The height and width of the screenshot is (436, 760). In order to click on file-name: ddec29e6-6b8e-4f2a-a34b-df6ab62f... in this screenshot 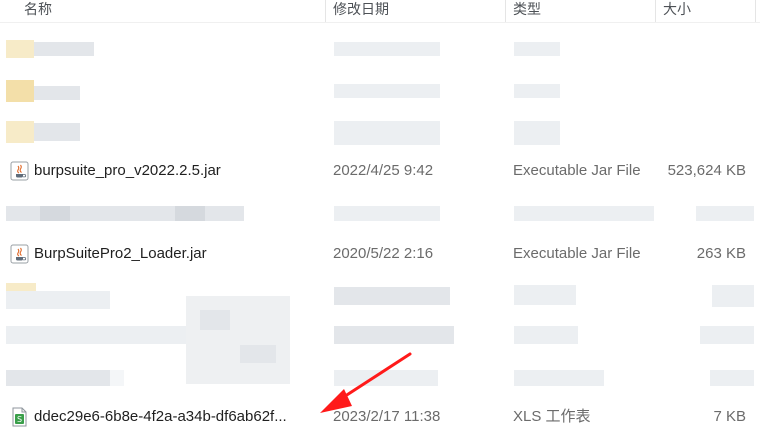, I will do `click(160, 417)`.